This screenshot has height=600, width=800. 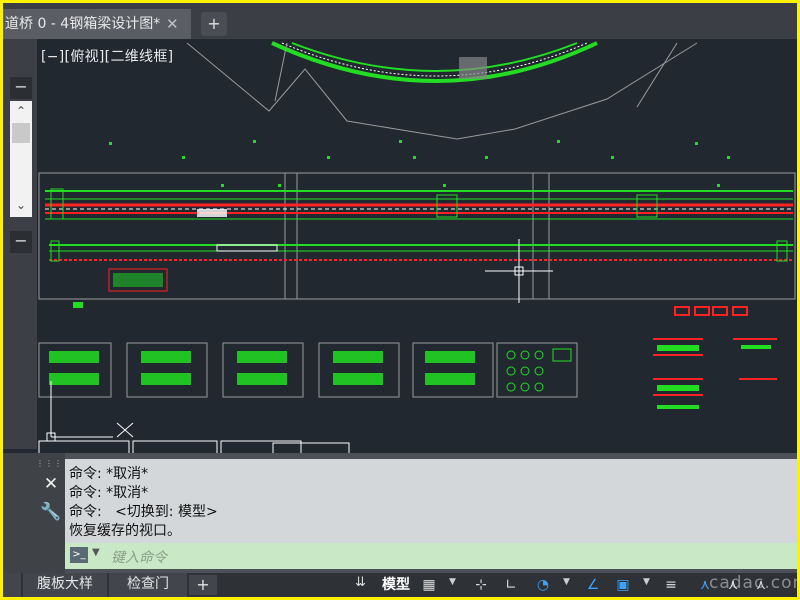 I want to click on document-tab-active: 道桥 0 - 4钢箱梁设计图* ✕, so click(x=97, y=24).